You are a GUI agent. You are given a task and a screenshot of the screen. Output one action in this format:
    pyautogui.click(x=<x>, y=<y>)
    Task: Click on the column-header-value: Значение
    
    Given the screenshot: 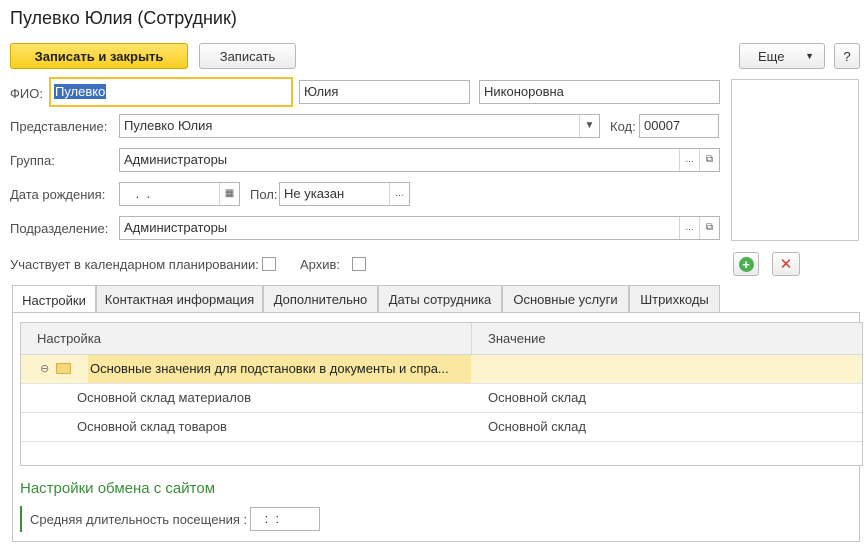 What is the action you would take?
    pyautogui.click(x=517, y=339)
    